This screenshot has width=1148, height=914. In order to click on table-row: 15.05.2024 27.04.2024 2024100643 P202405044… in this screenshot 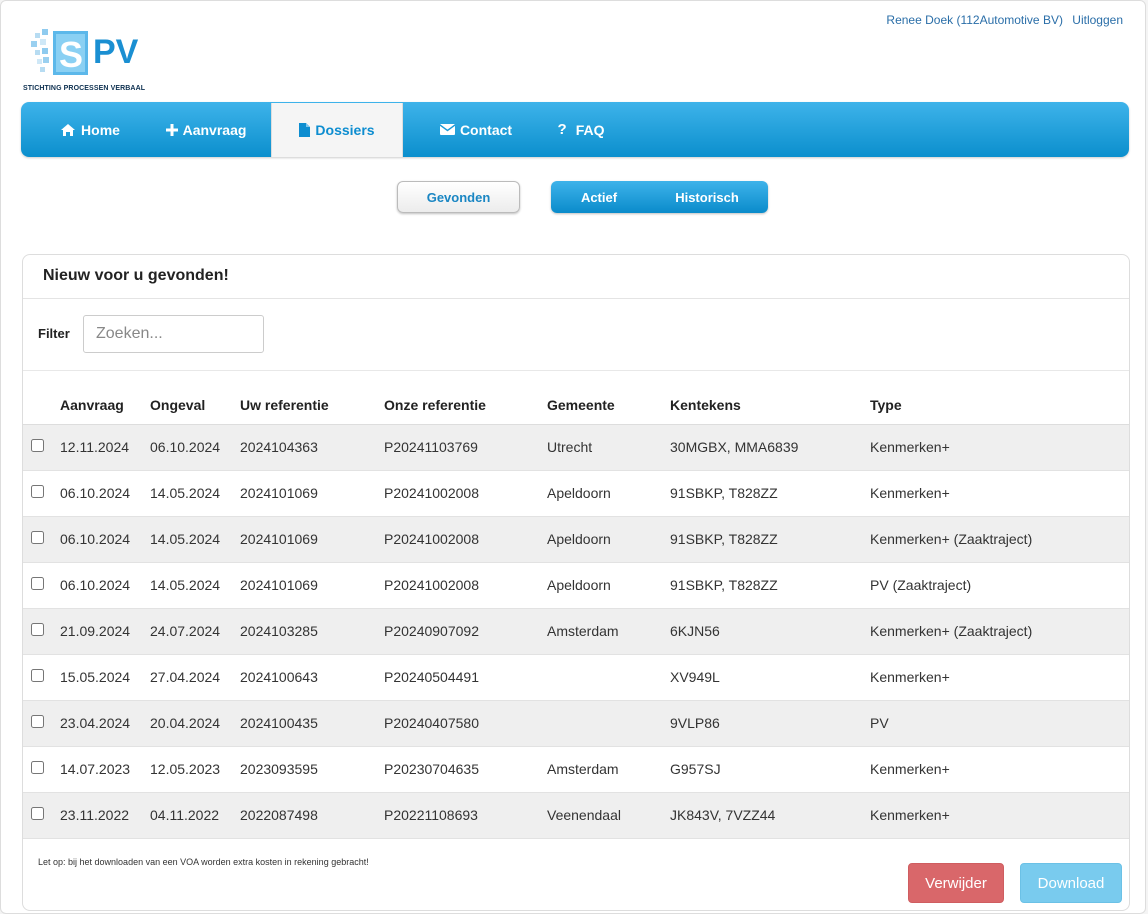, I will do `click(576, 677)`.